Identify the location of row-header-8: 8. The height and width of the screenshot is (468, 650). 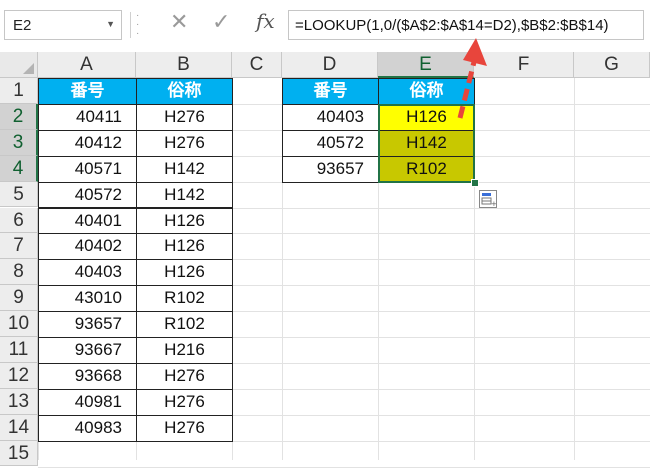
(19, 272).